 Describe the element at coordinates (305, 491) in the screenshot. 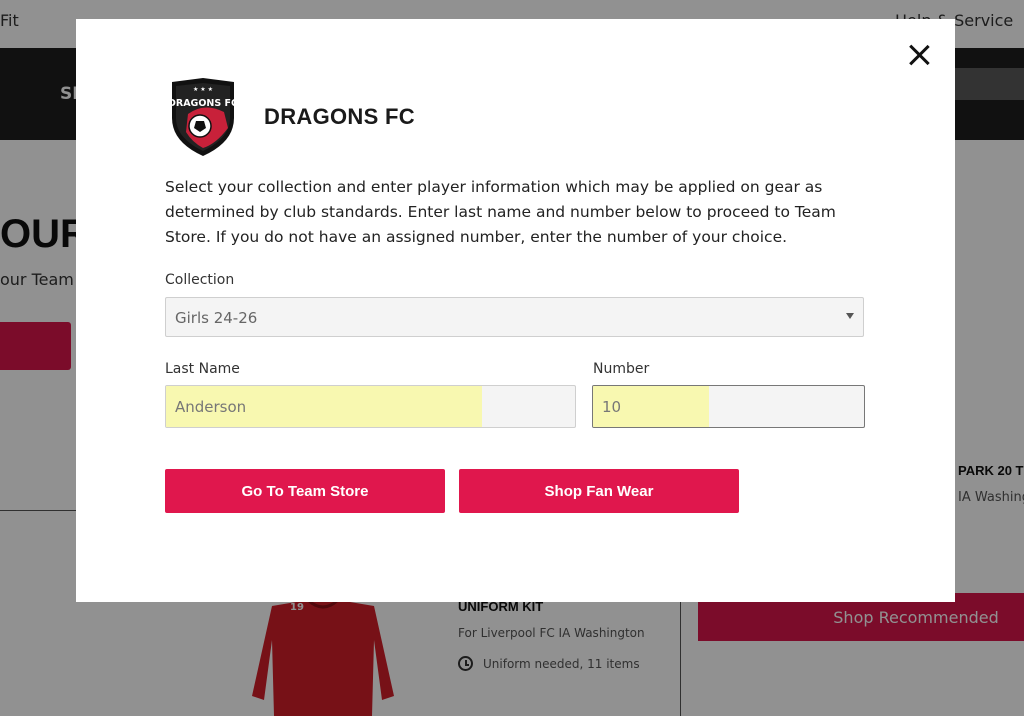

I see `go-to-team-store-button: Go To Team Store` at that location.